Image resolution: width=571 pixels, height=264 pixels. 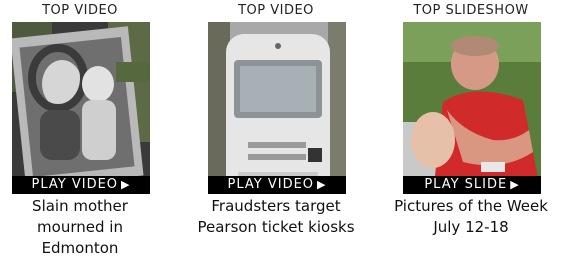 What do you see at coordinates (471, 227) in the screenshot?
I see `headline-line: July 12-18` at bounding box center [471, 227].